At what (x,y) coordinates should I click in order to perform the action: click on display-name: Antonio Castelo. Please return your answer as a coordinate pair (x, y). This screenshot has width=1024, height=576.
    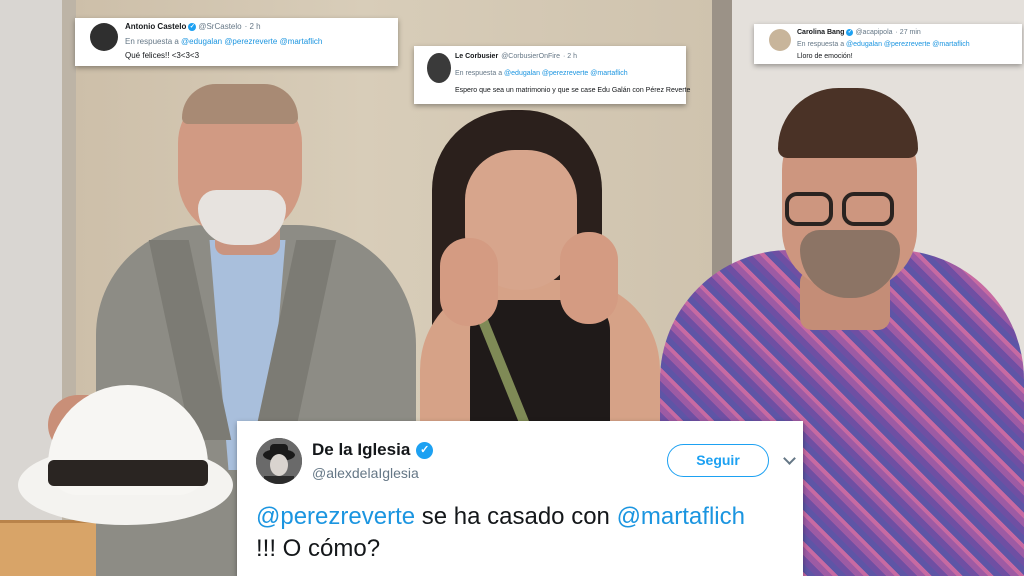
    Looking at the image, I should click on (155, 26).